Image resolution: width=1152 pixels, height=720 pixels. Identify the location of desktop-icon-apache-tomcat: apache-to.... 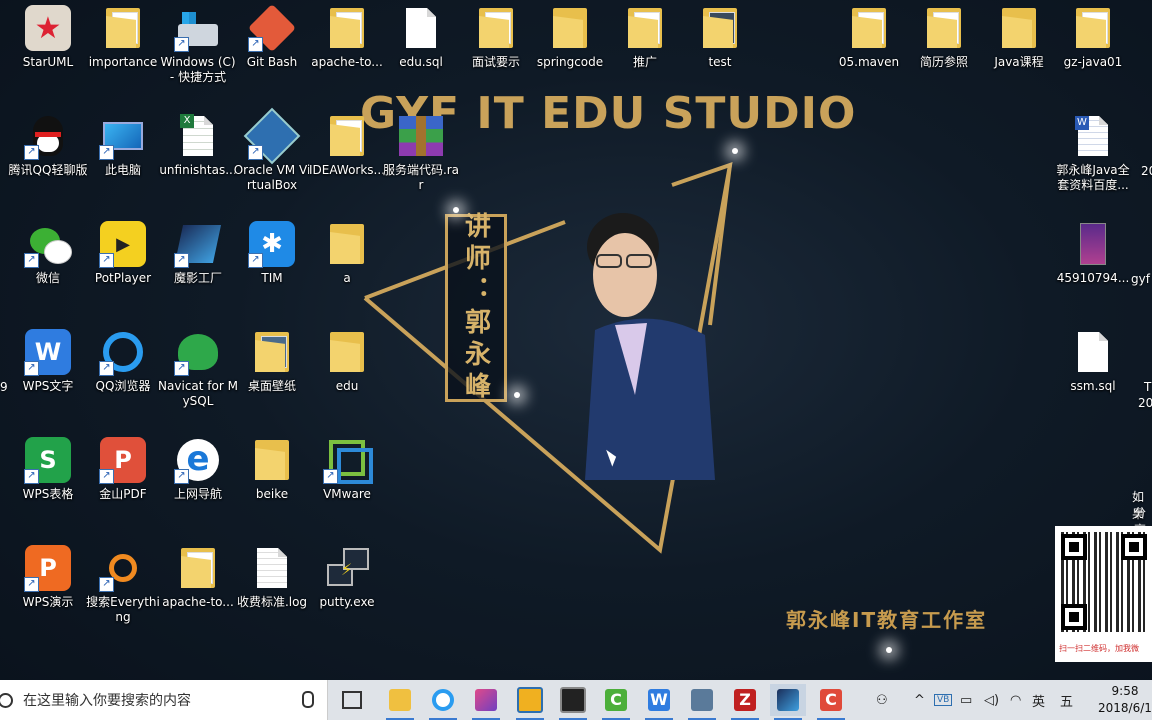
(347, 37).